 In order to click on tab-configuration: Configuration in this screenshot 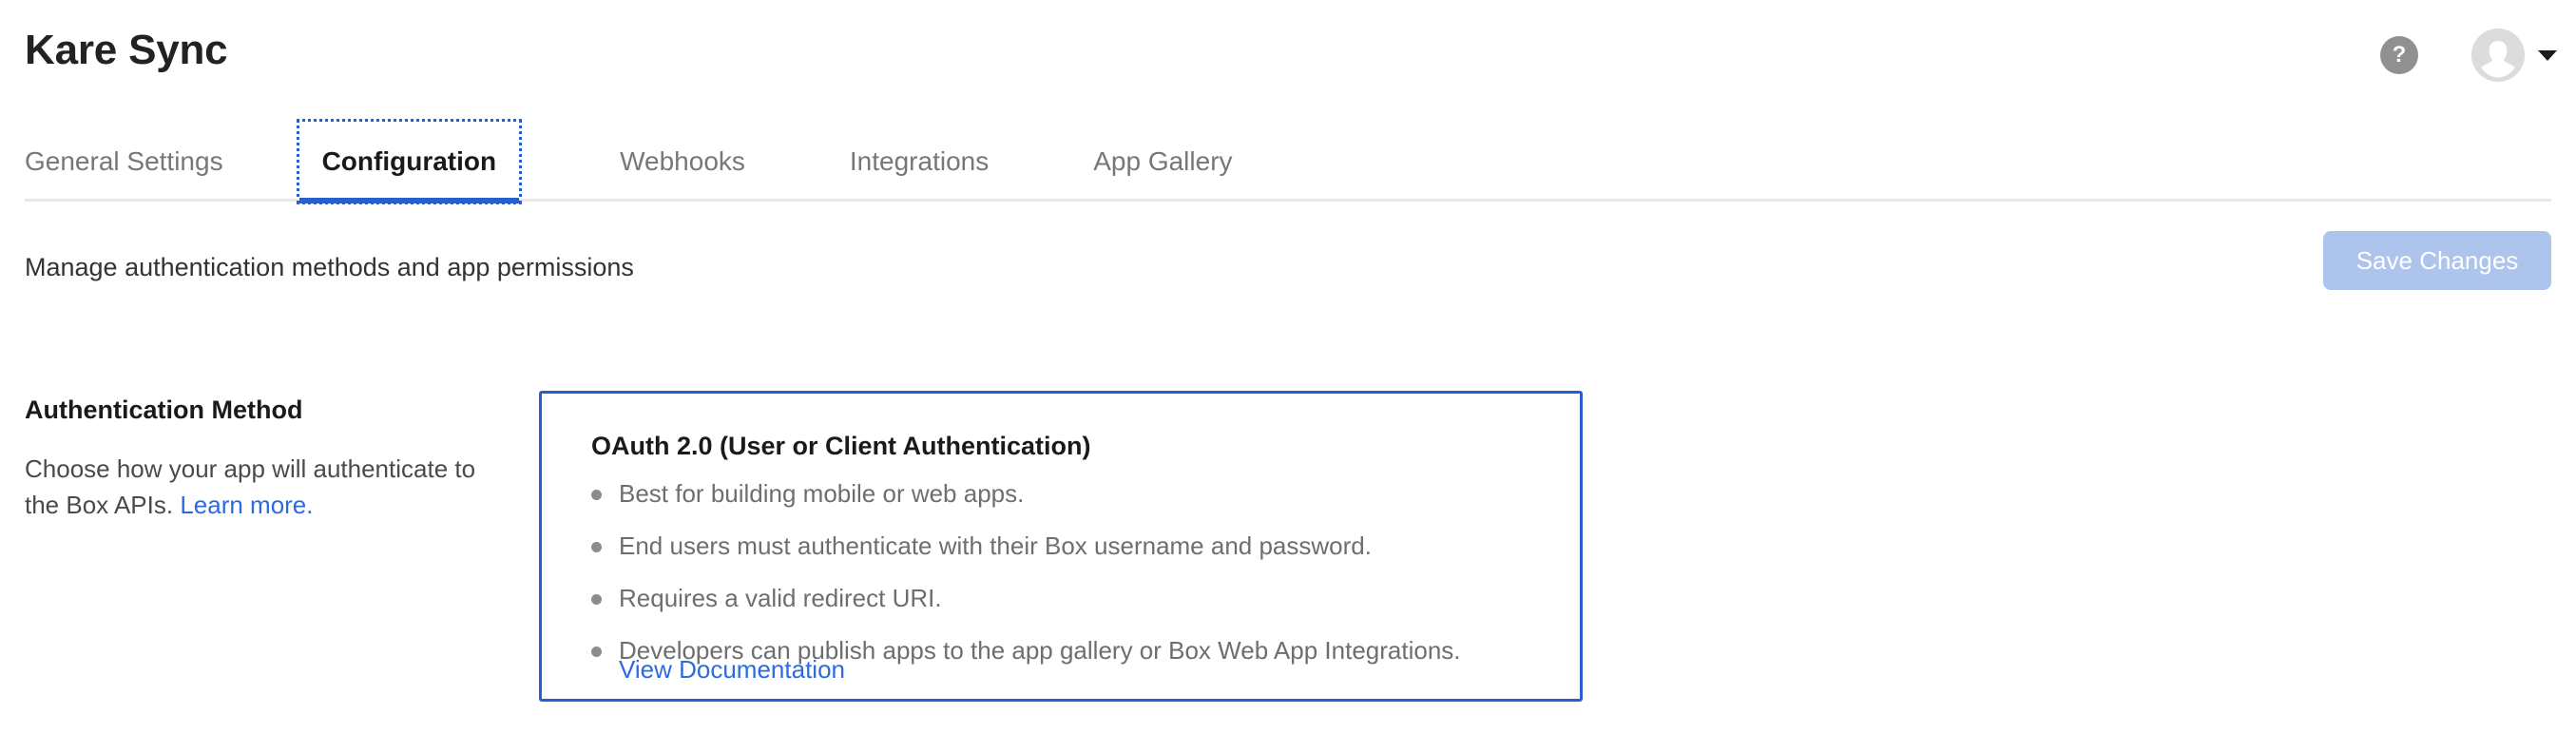, I will do `click(409, 161)`.